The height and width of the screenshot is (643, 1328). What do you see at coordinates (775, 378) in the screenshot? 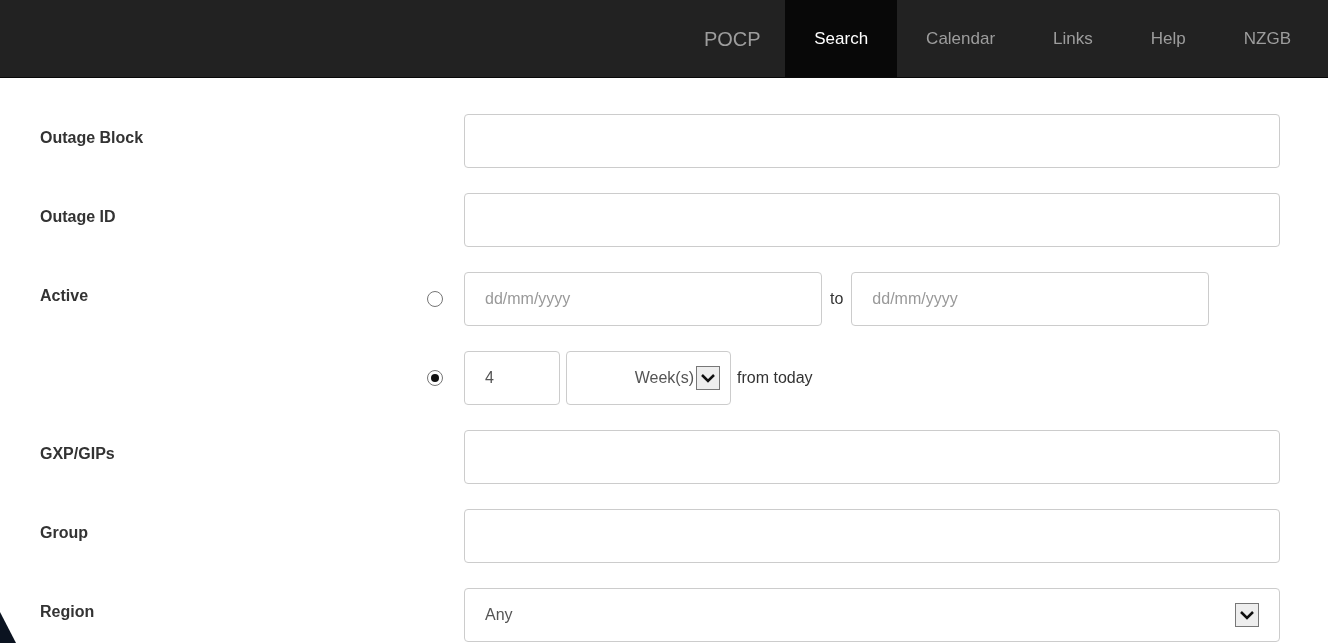
I see `suffix-text: from today` at bounding box center [775, 378].